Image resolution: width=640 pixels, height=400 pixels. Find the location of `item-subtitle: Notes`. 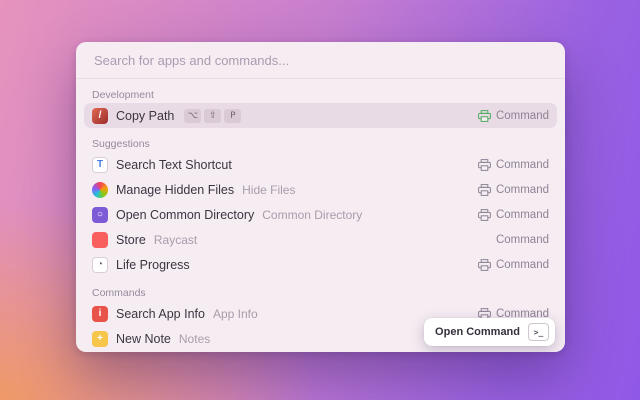

item-subtitle: Notes is located at coordinates (194, 338).